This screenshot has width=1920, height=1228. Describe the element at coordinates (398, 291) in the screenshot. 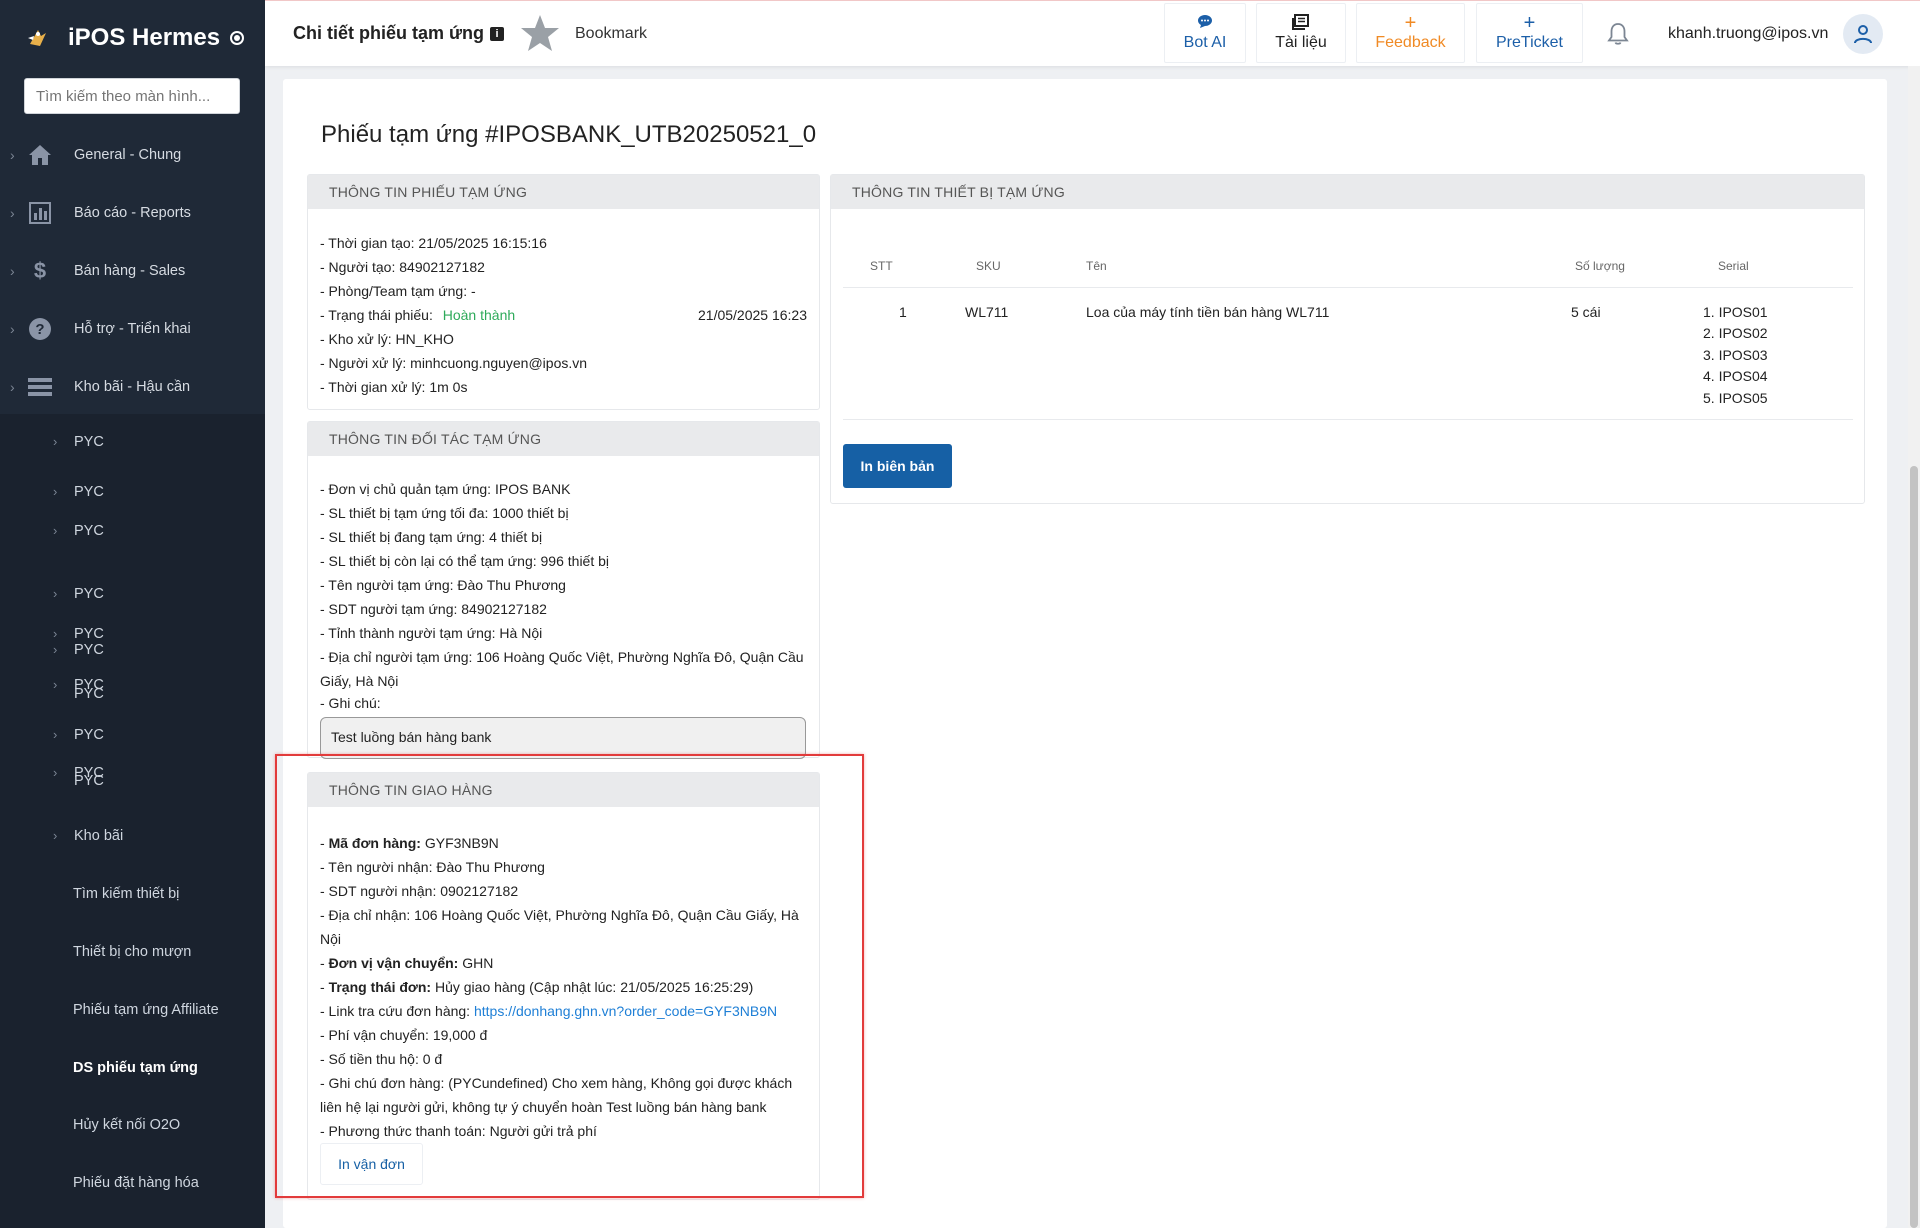

I see `team: - Phòng/Team tạm ứng: -` at that location.